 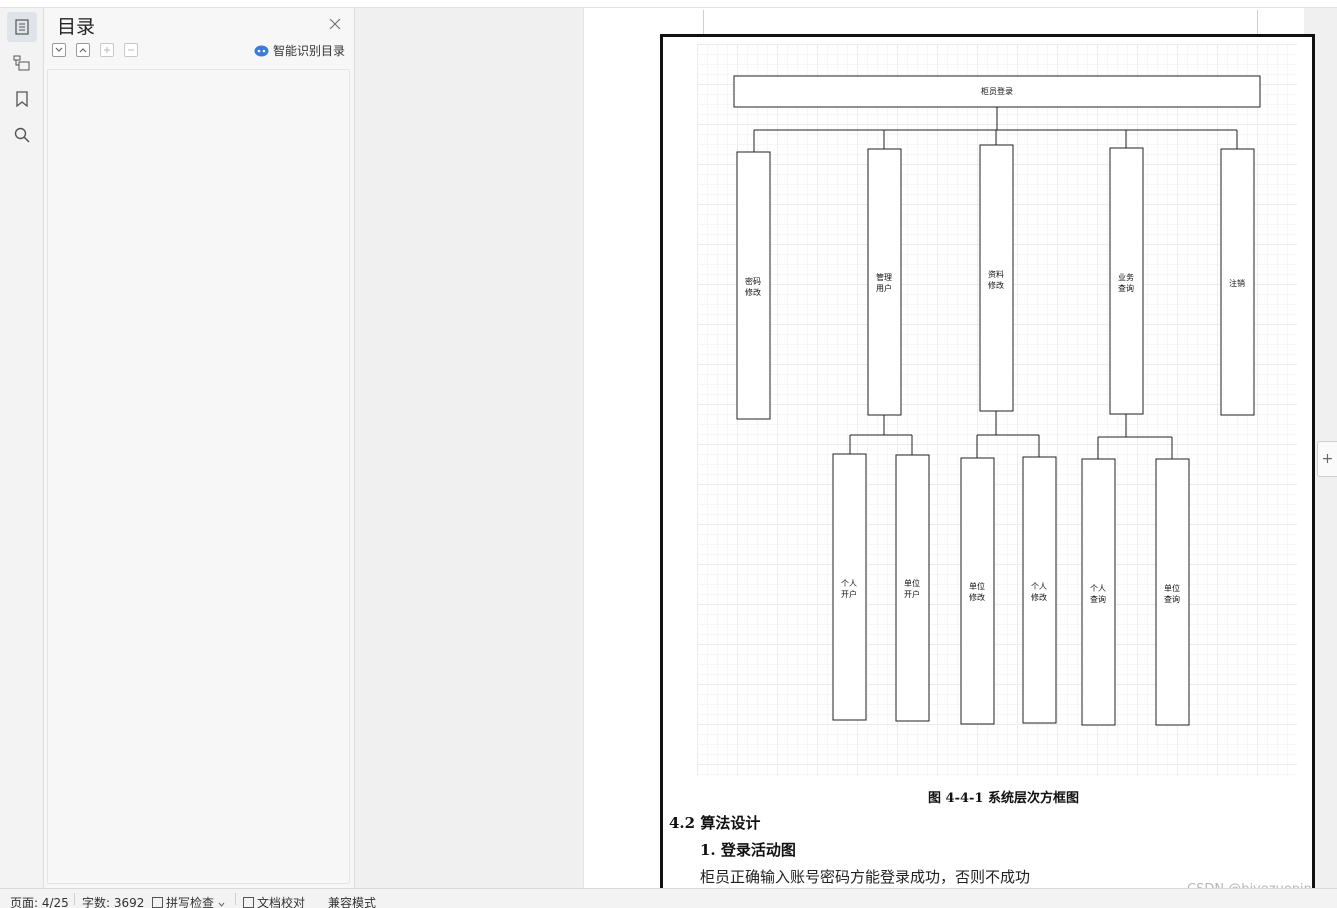 What do you see at coordinates (997, 91) in the screenshot?
I see `diagram-root-label: 柜员登录` at bounding box center [997, 91].